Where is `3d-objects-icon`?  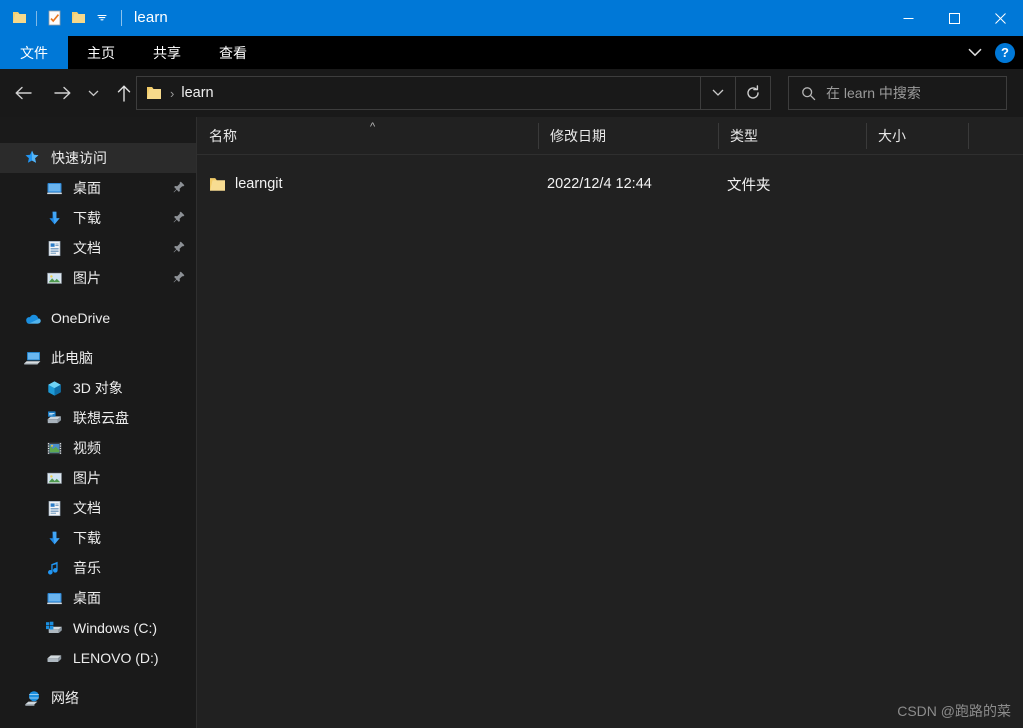 3d-objects-icon is located at coordinates (54, 388).